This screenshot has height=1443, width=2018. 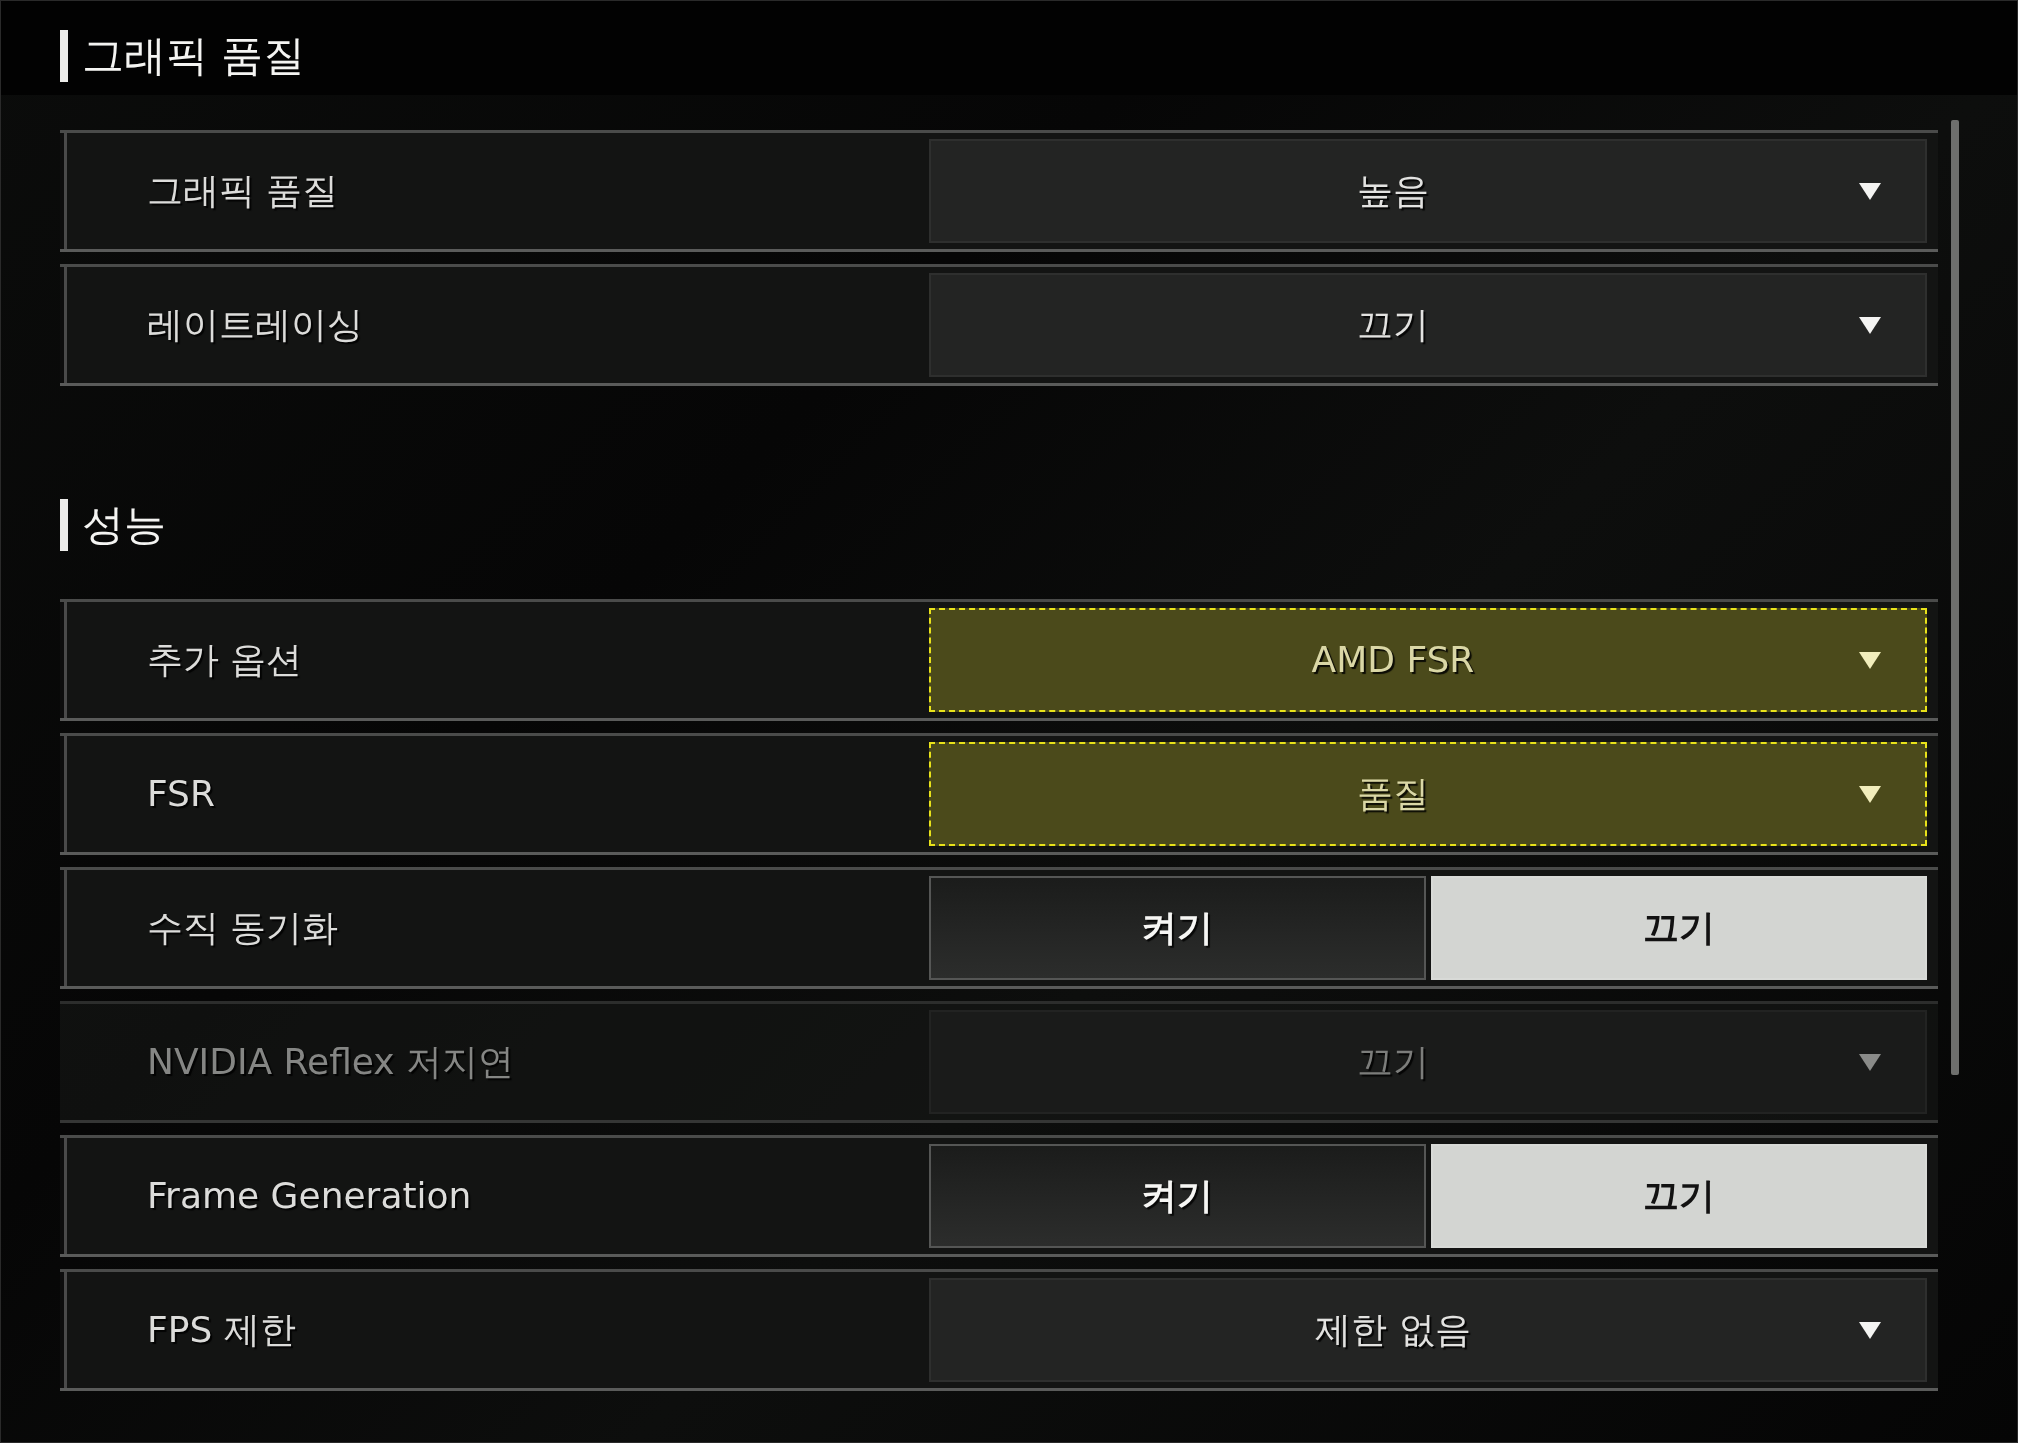 What do you see at coordinates (113, 525) in the screenshot?
I see `section-heading: 성능` at bounding box center [113, 525].